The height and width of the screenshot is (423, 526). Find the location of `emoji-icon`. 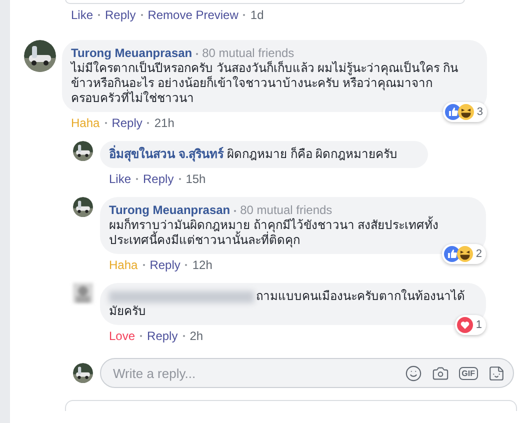

emoji-icon is located at coordinates (413, 373).